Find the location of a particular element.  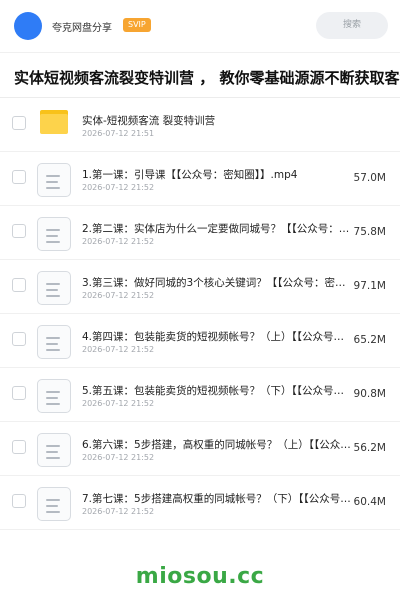

search-button: 搜索 is located at coordinates (352, 25).